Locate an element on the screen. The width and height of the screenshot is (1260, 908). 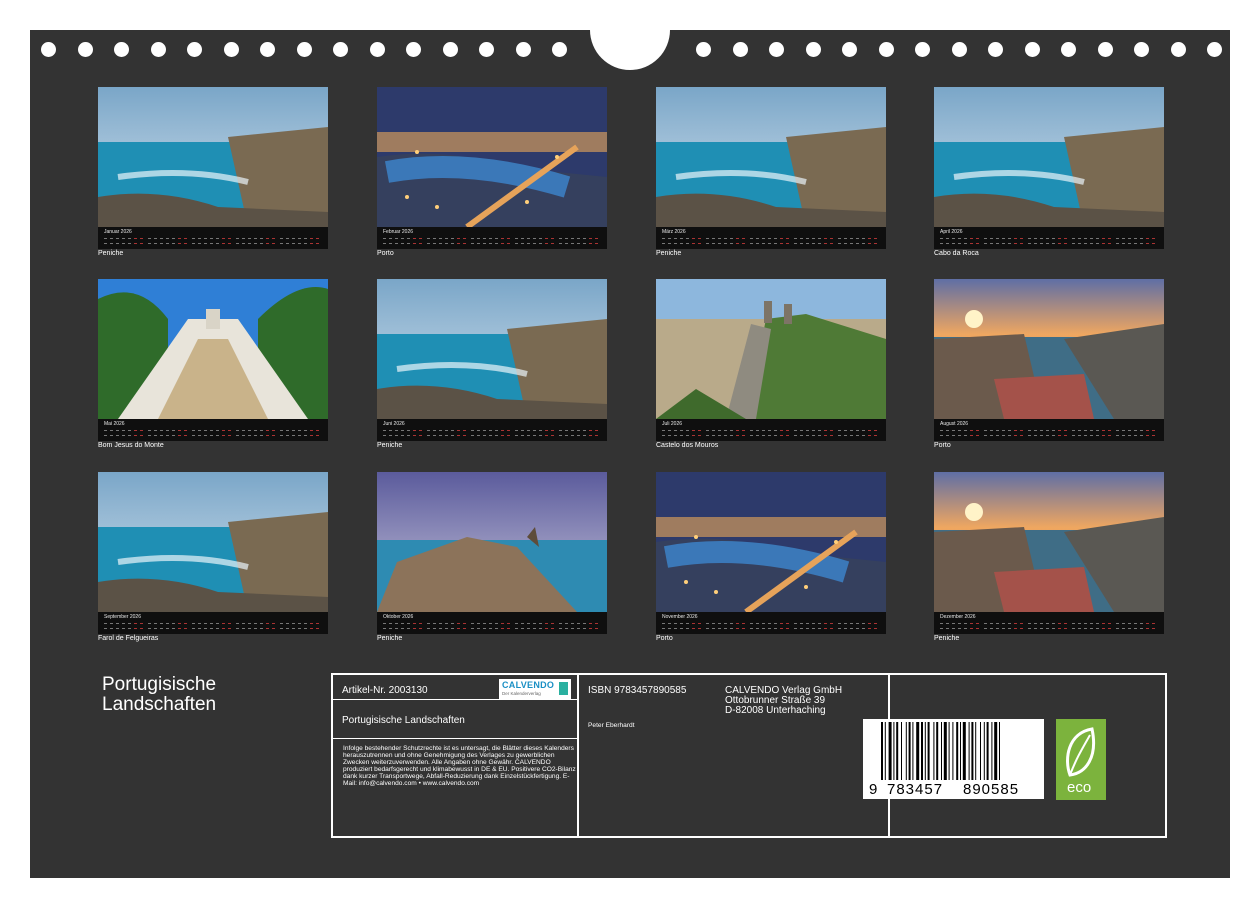
eco-label: eco is located at coordinates (1079, 787).